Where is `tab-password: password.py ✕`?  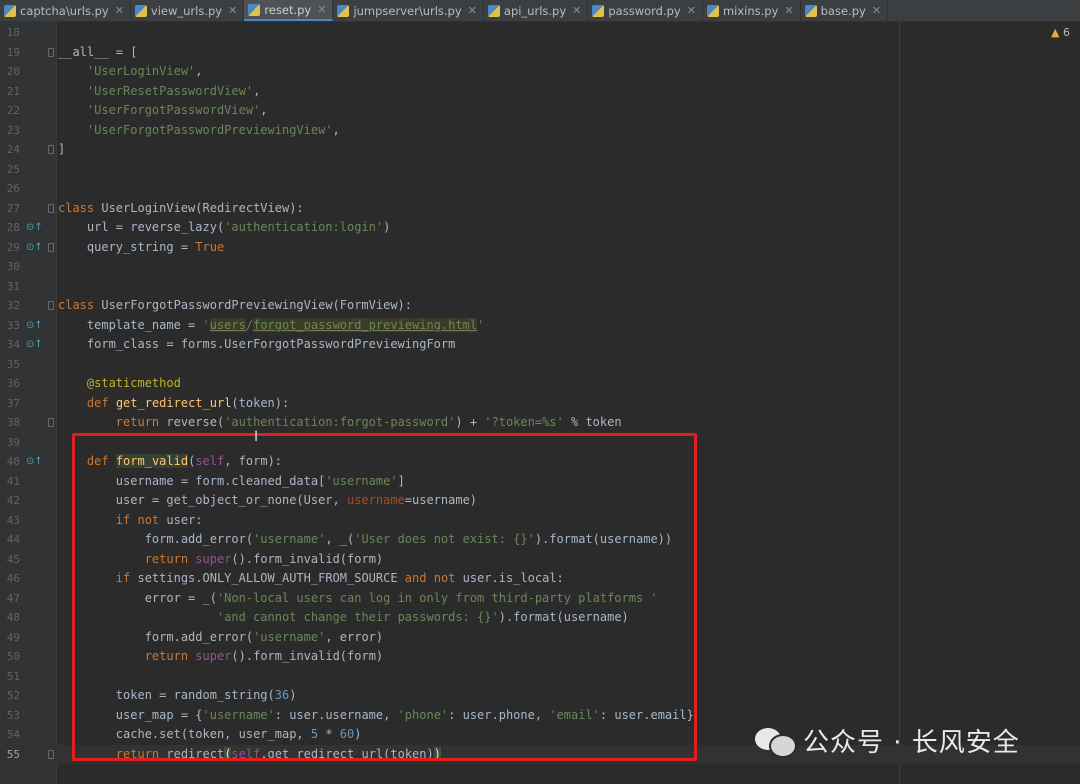 tab-password: password.py ✕ is located at coordinates (645, 10).